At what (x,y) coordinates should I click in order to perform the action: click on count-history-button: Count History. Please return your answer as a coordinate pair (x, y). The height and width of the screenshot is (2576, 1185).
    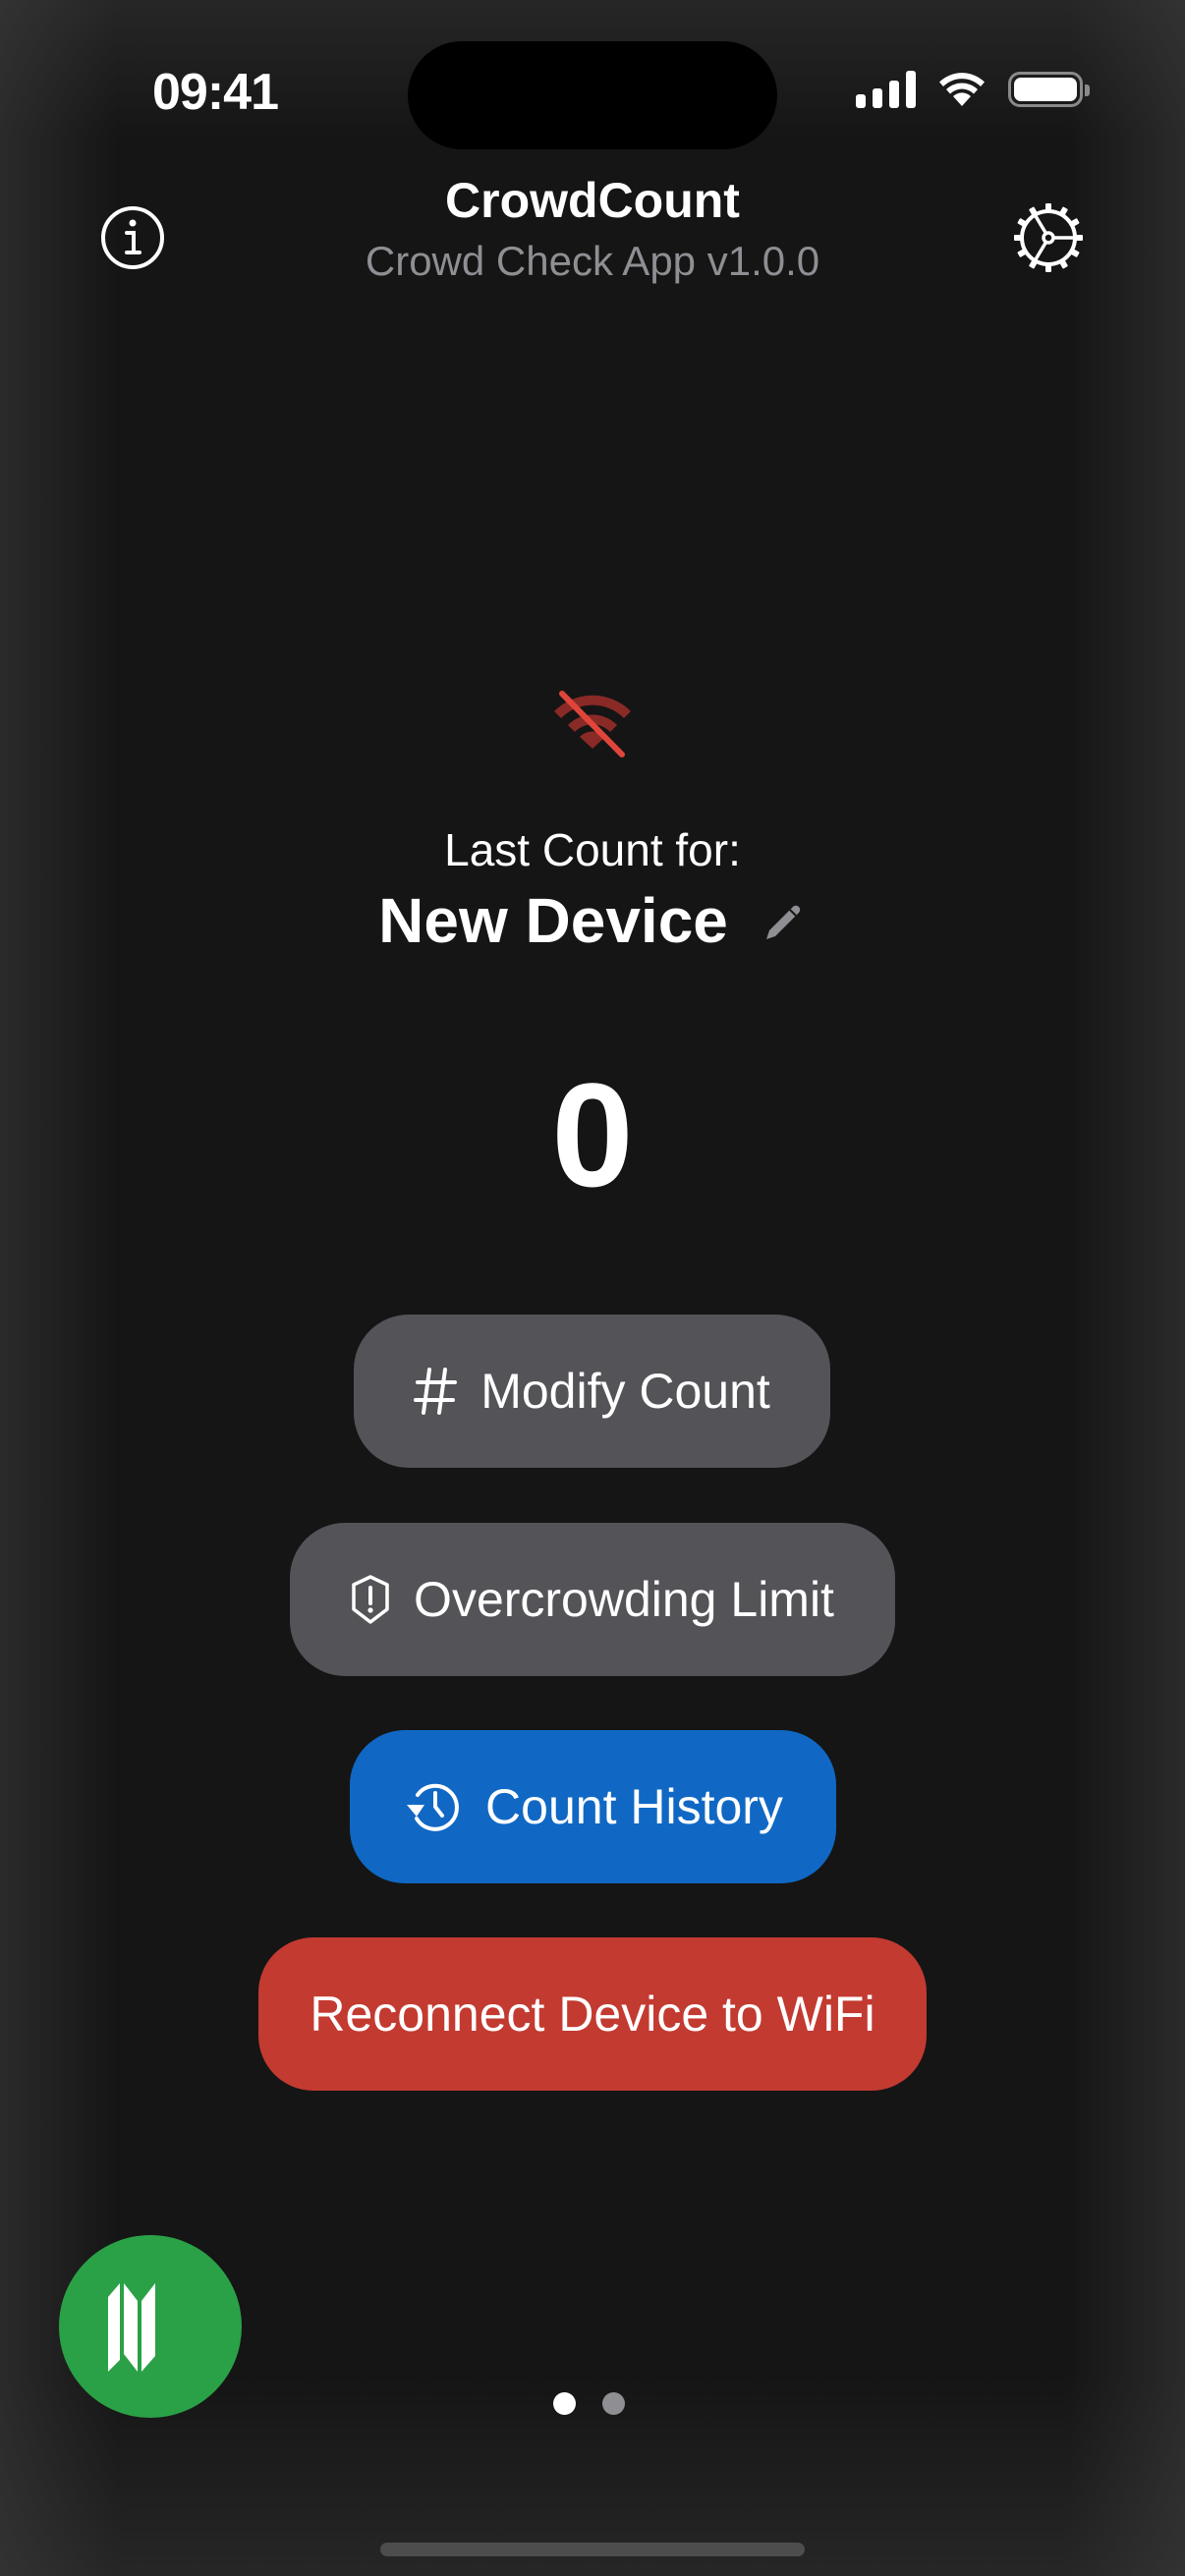
    Looking at the image, I should click on (593, 1806).